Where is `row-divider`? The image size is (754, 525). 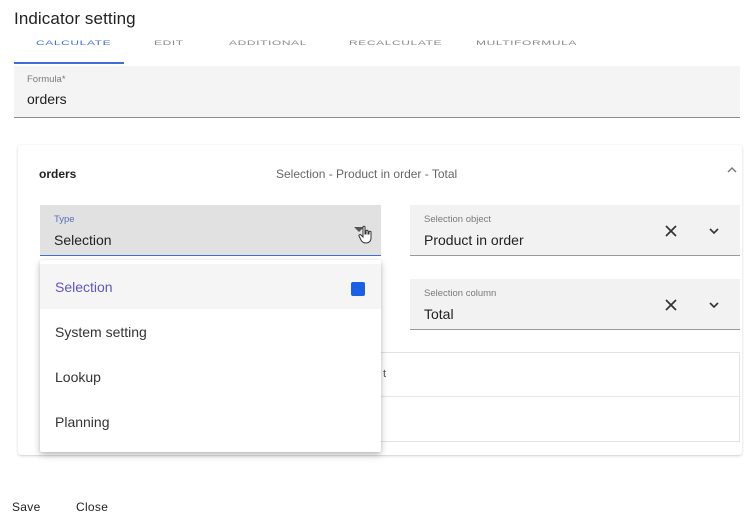 row-divider is located at coordinates (560, 396).